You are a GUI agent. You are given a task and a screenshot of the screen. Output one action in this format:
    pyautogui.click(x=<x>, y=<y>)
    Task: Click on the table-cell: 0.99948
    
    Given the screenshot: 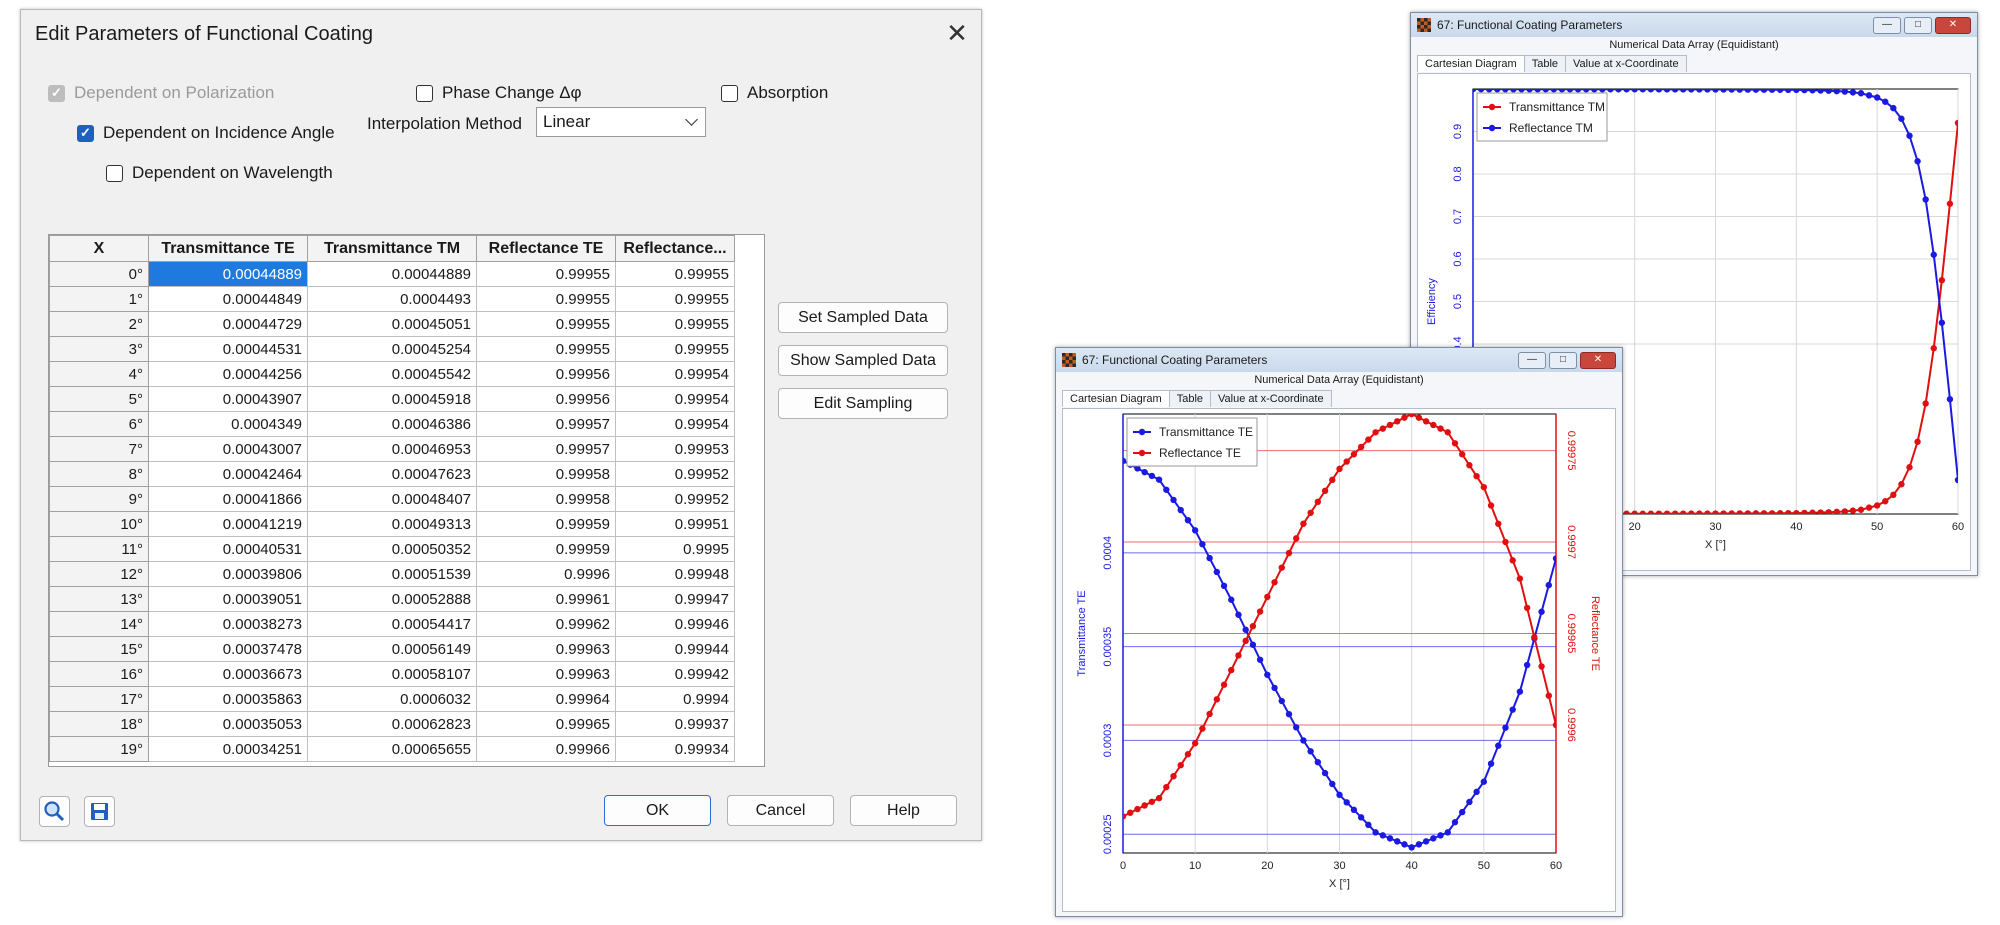 What is the action you would take?
    pyautogui.click(x=675, y=574)
    